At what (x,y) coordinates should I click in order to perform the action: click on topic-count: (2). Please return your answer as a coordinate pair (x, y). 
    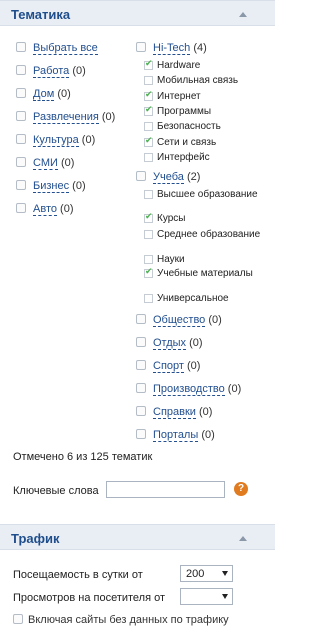
    Looking at the image, I should click on (193, 177).